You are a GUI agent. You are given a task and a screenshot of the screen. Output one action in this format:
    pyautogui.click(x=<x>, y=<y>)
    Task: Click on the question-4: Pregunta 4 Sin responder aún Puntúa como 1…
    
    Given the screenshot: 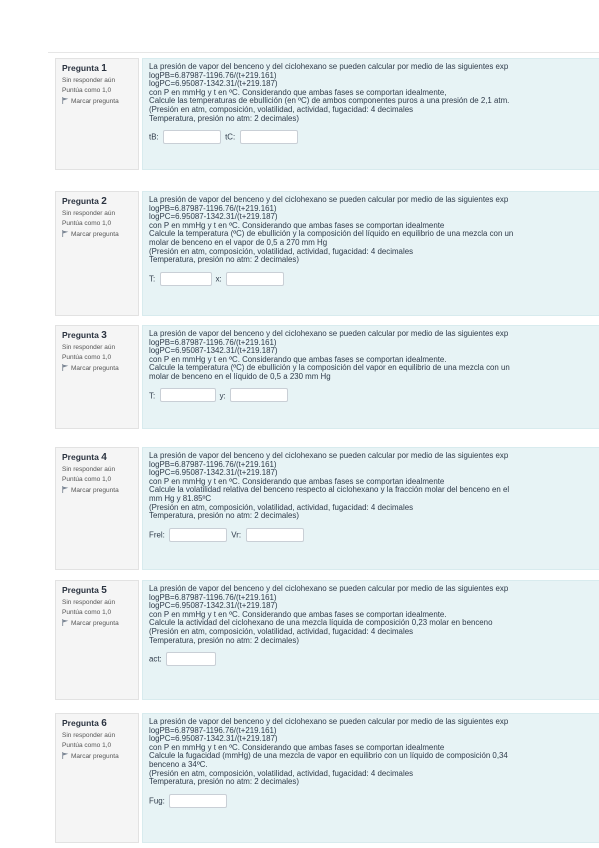 What is the action you would take?
    pyautogui.click(x=327, y=508)
    